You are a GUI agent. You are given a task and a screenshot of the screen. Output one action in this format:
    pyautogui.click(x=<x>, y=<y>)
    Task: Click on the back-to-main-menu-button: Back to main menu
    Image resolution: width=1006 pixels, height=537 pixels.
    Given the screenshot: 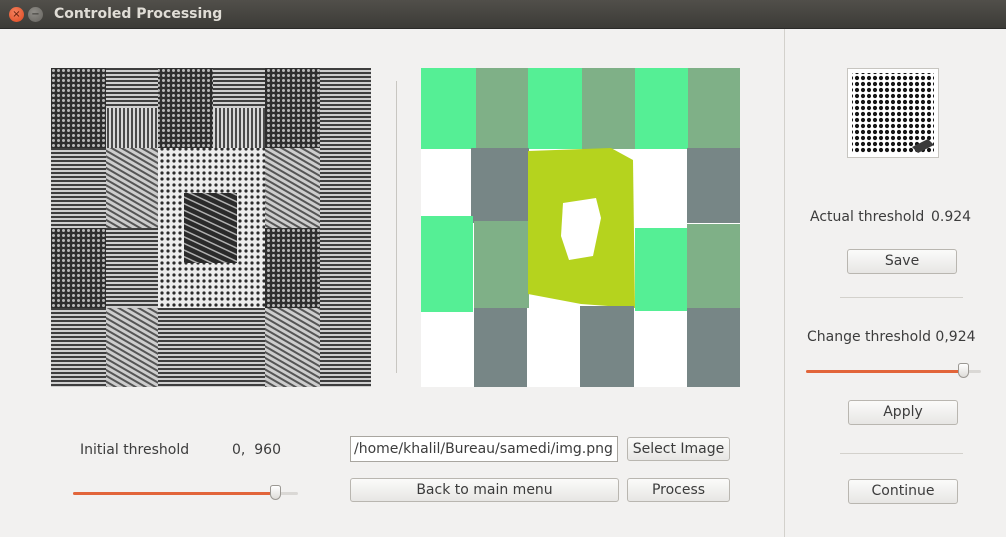 What is the action you would take?
    pyautogui.click(x=484, y=490)
    